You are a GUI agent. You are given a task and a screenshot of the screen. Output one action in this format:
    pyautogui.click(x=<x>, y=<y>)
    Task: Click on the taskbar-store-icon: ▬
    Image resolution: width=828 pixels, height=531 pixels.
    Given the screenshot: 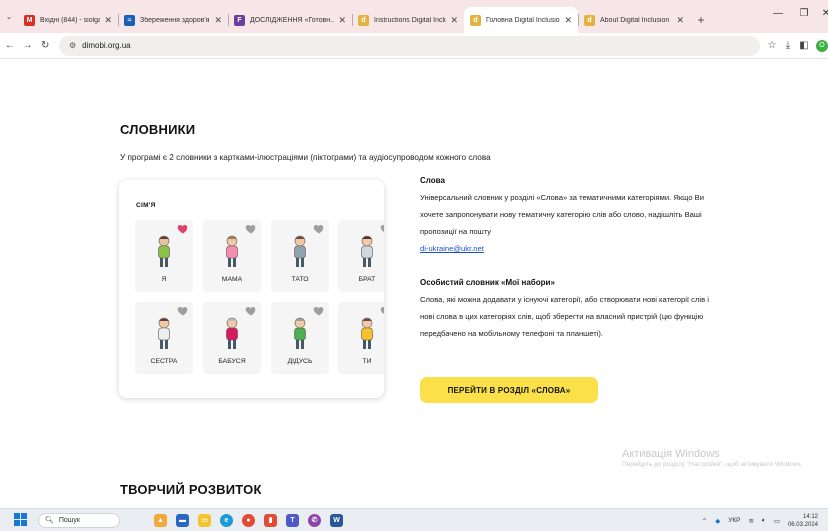 What is the action you would take?
    pyautogui.click(x=182, y=520)
    